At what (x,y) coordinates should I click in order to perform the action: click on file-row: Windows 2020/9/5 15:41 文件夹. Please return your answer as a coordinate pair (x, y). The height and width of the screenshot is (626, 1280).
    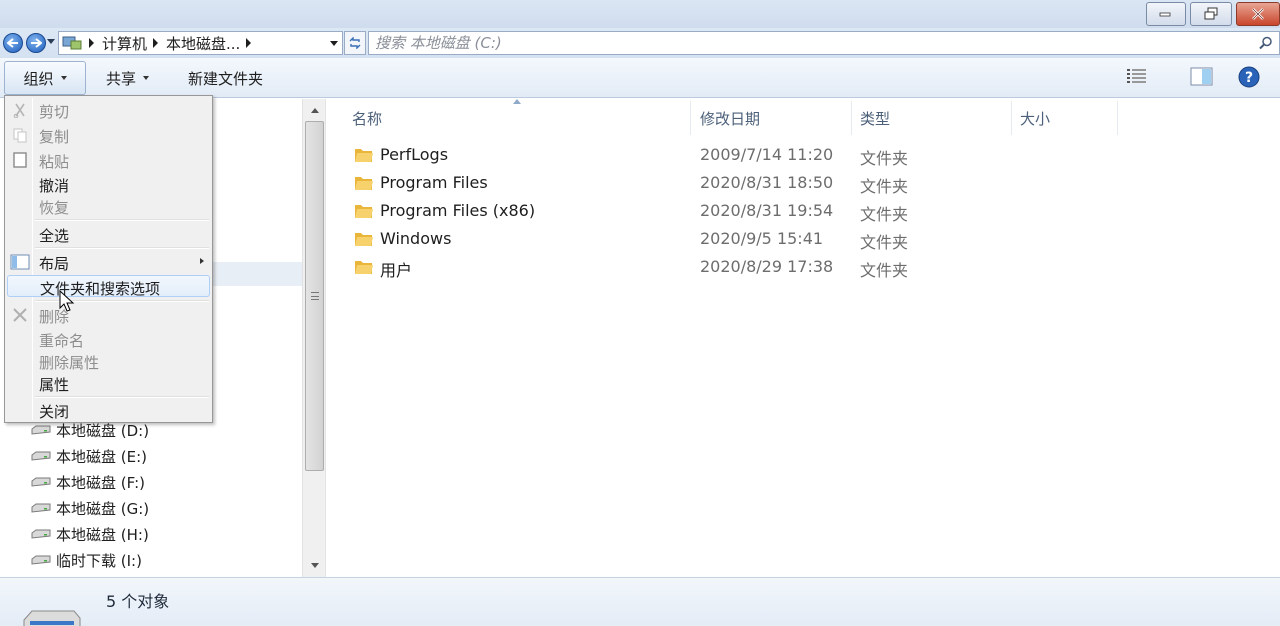
    Looking at the image, I should click on (702, 239).